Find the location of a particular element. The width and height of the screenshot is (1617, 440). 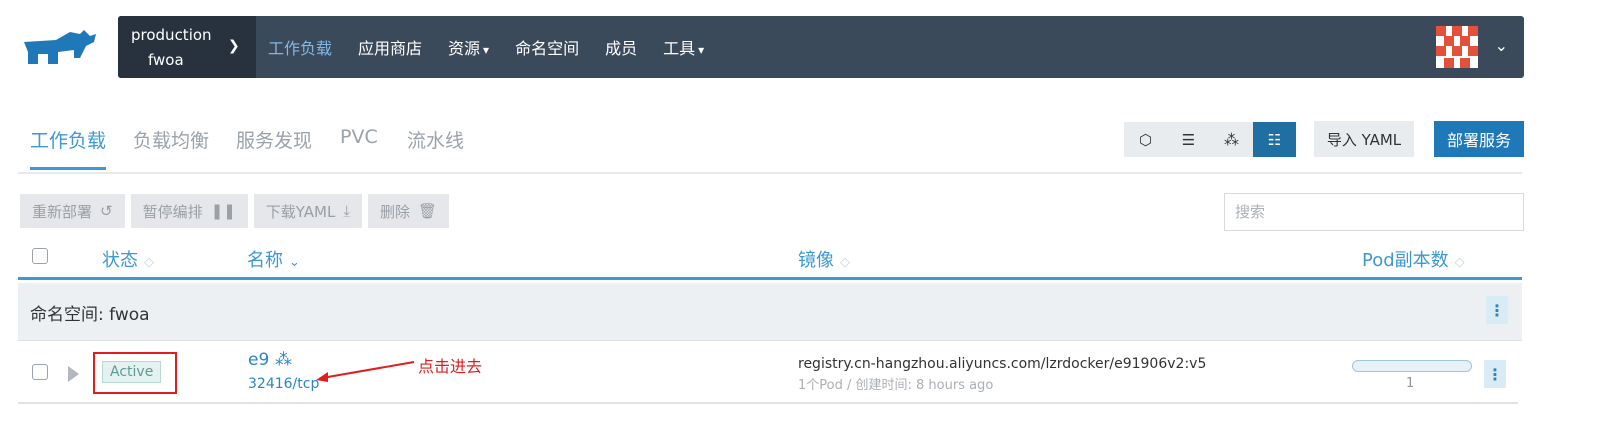

namespace-group-row: 命名空间: fwoa ⋮ is located at coordinates (770, 312).